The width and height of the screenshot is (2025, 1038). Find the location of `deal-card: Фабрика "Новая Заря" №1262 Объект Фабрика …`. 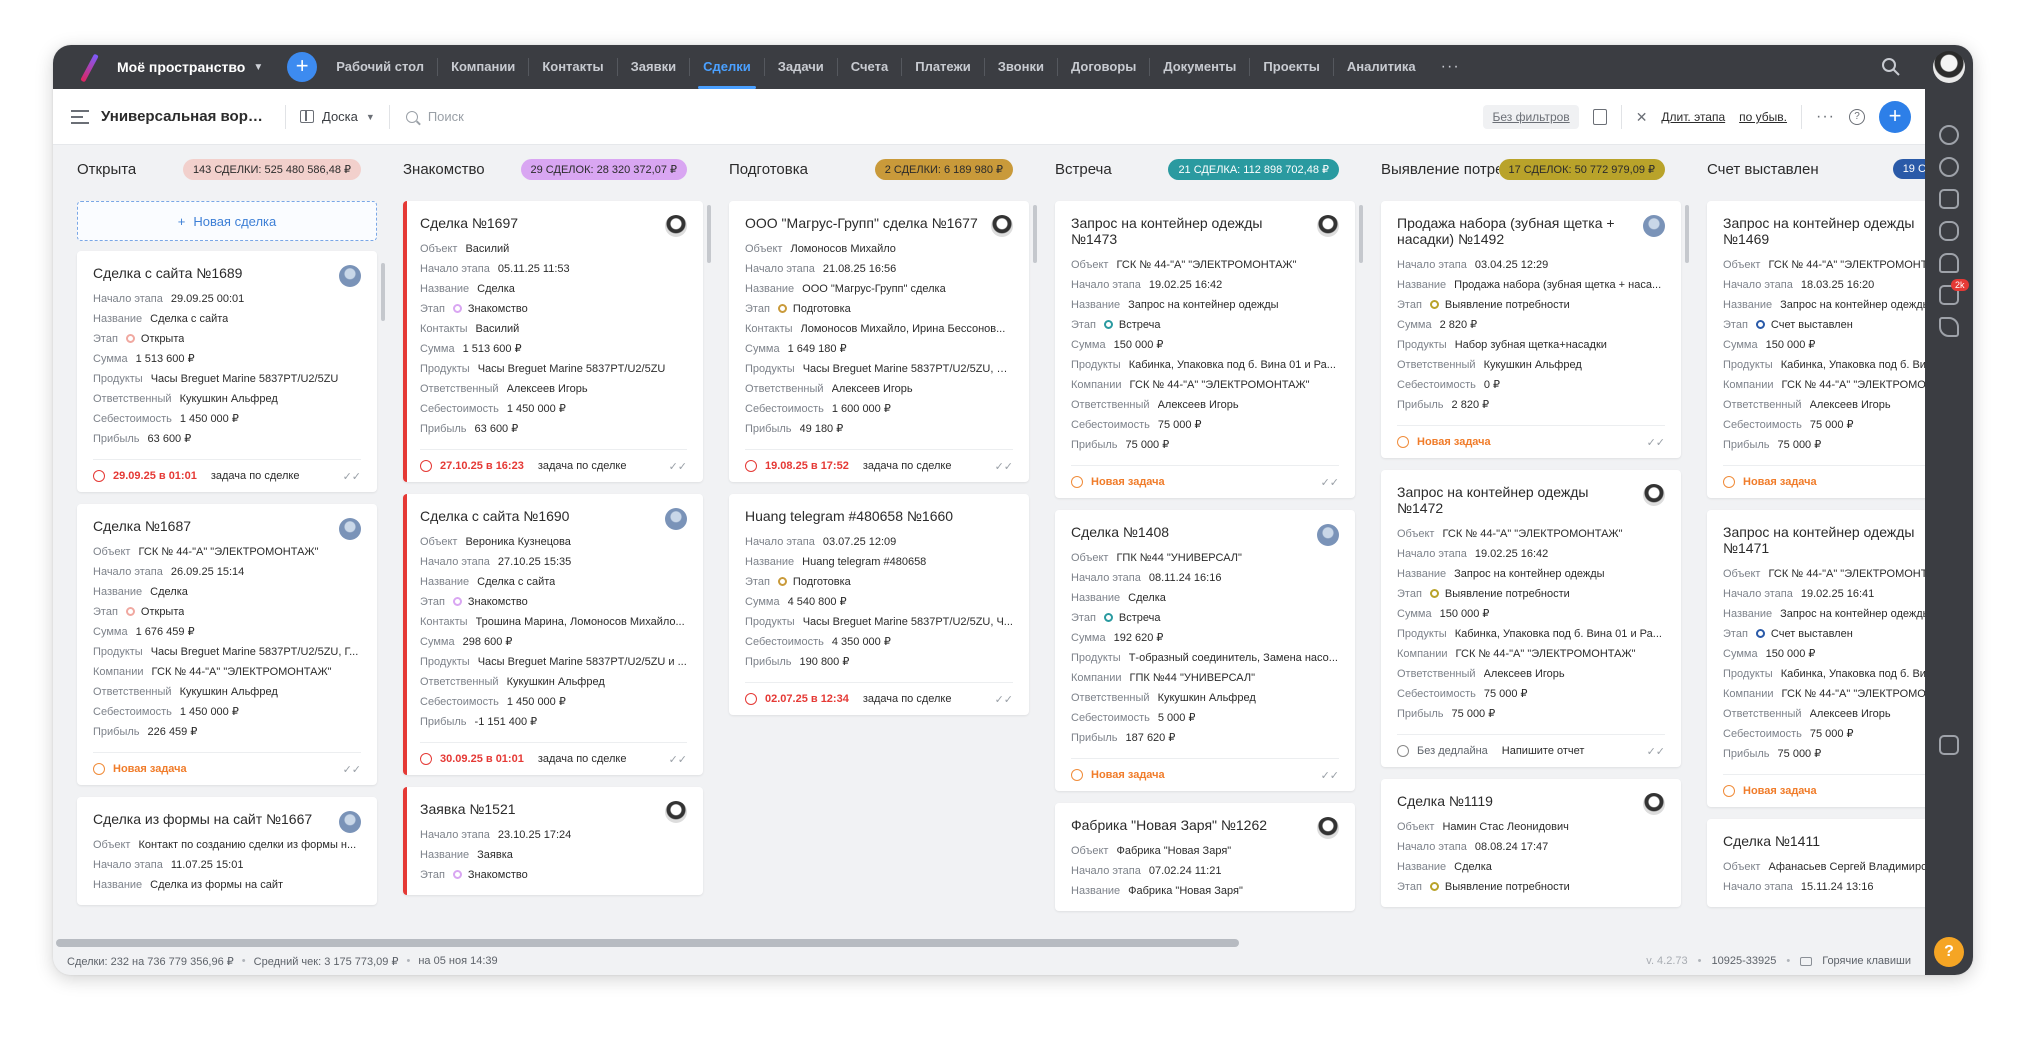

deal-card: Фабрика "Новая Заря" №1262 Объект Фабрика … is located at coordinates (1205, 857).